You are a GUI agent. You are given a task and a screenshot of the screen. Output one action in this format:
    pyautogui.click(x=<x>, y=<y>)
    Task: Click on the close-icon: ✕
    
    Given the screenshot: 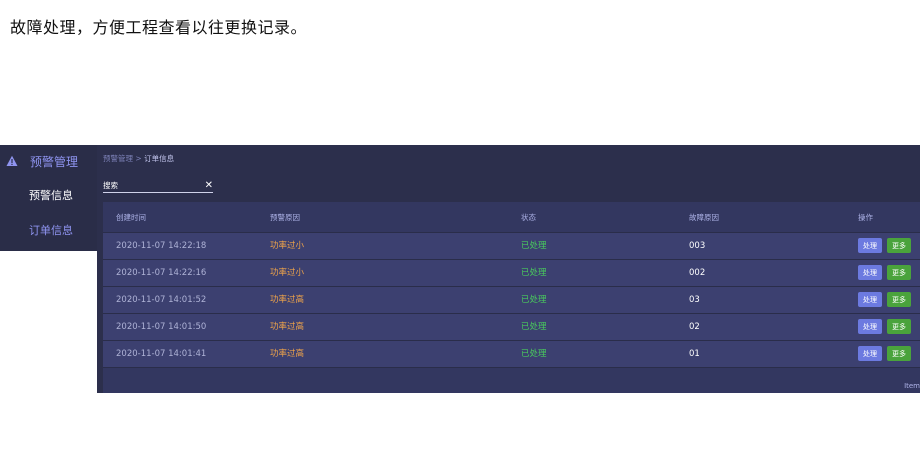 What is the action you would take?
    pyautogui.click(x=209, y=185)
    